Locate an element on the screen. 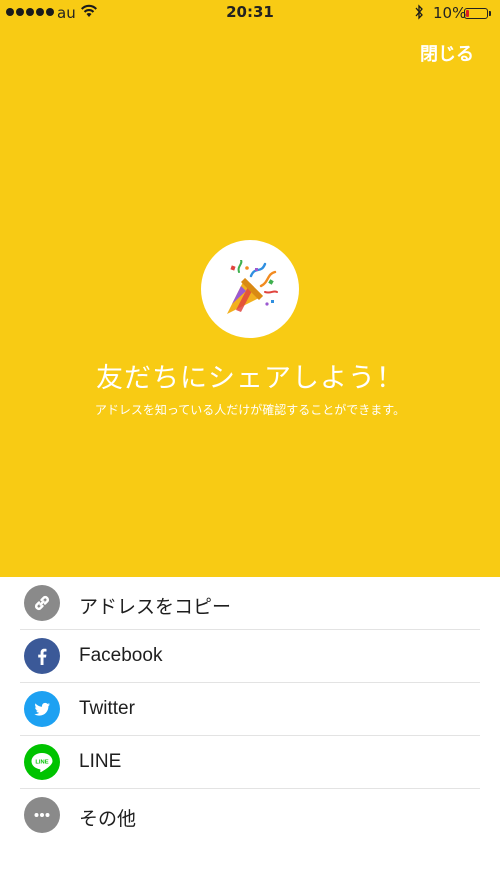 Image resolution: width=500 pixels, height=889 pixels. share-option-copy-address: アドレスをコピー is located at coordinates (250, 603).